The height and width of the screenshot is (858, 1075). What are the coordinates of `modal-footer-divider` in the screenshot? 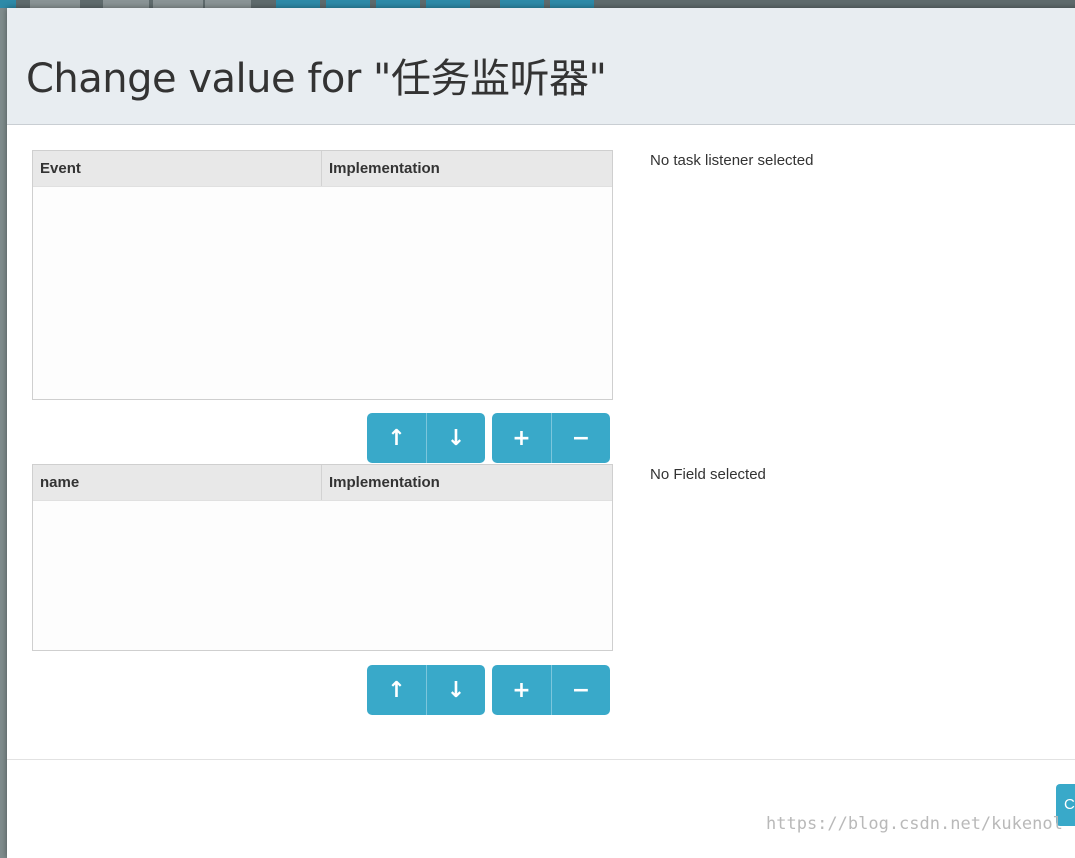 It's located at (541, 759).